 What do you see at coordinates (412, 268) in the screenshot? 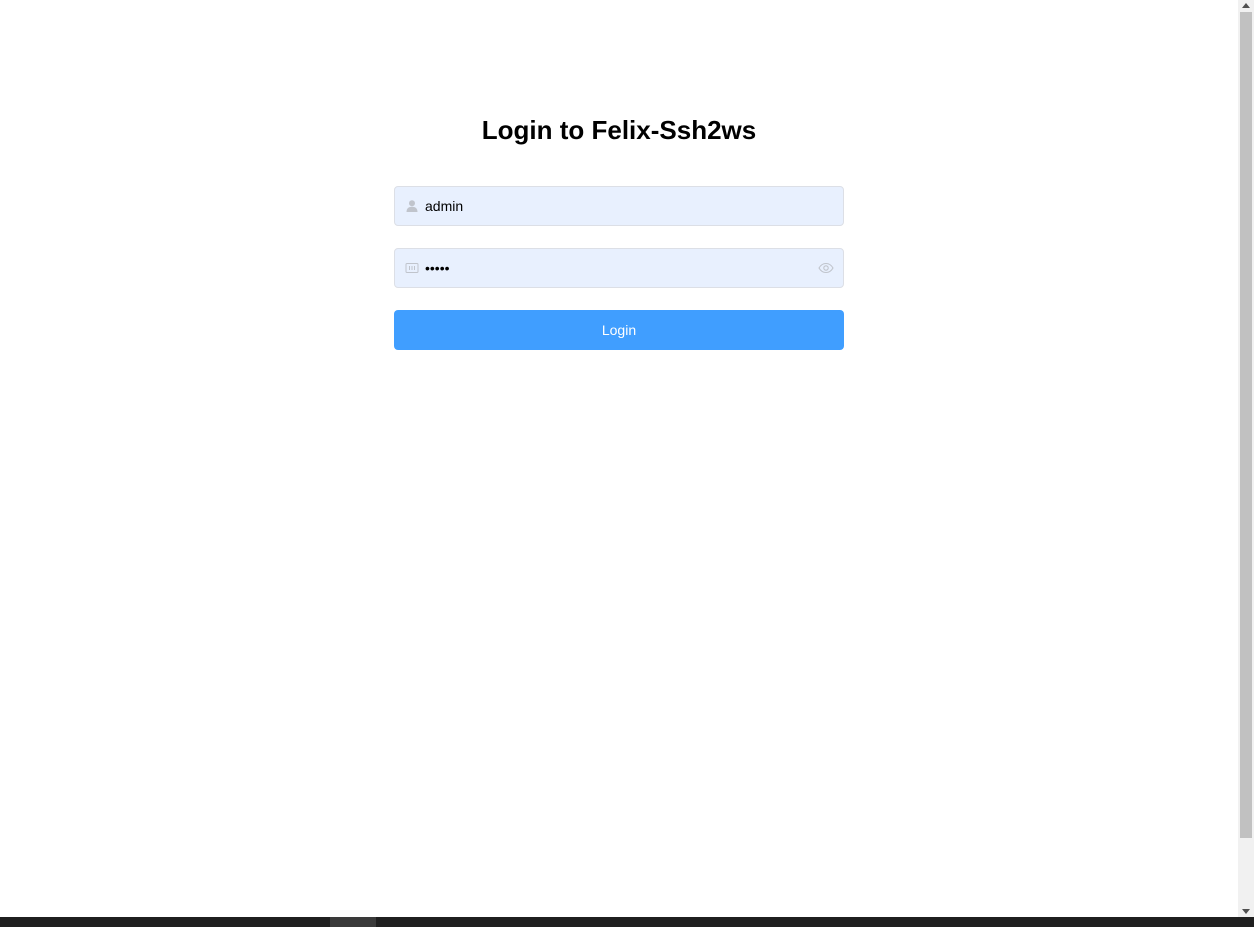
I see `lock-icon` at bounding box center [412, 268].